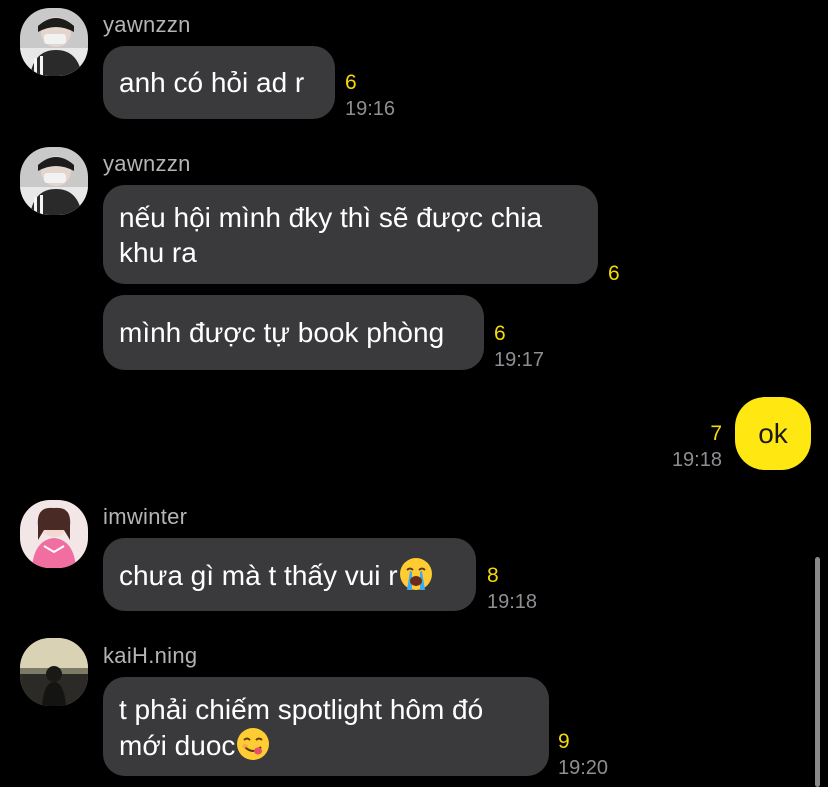  What do you see at coordinates (253, 744) in the screenshot?
I see `face-savoring-food-icon` at bounding box center [253, 744].